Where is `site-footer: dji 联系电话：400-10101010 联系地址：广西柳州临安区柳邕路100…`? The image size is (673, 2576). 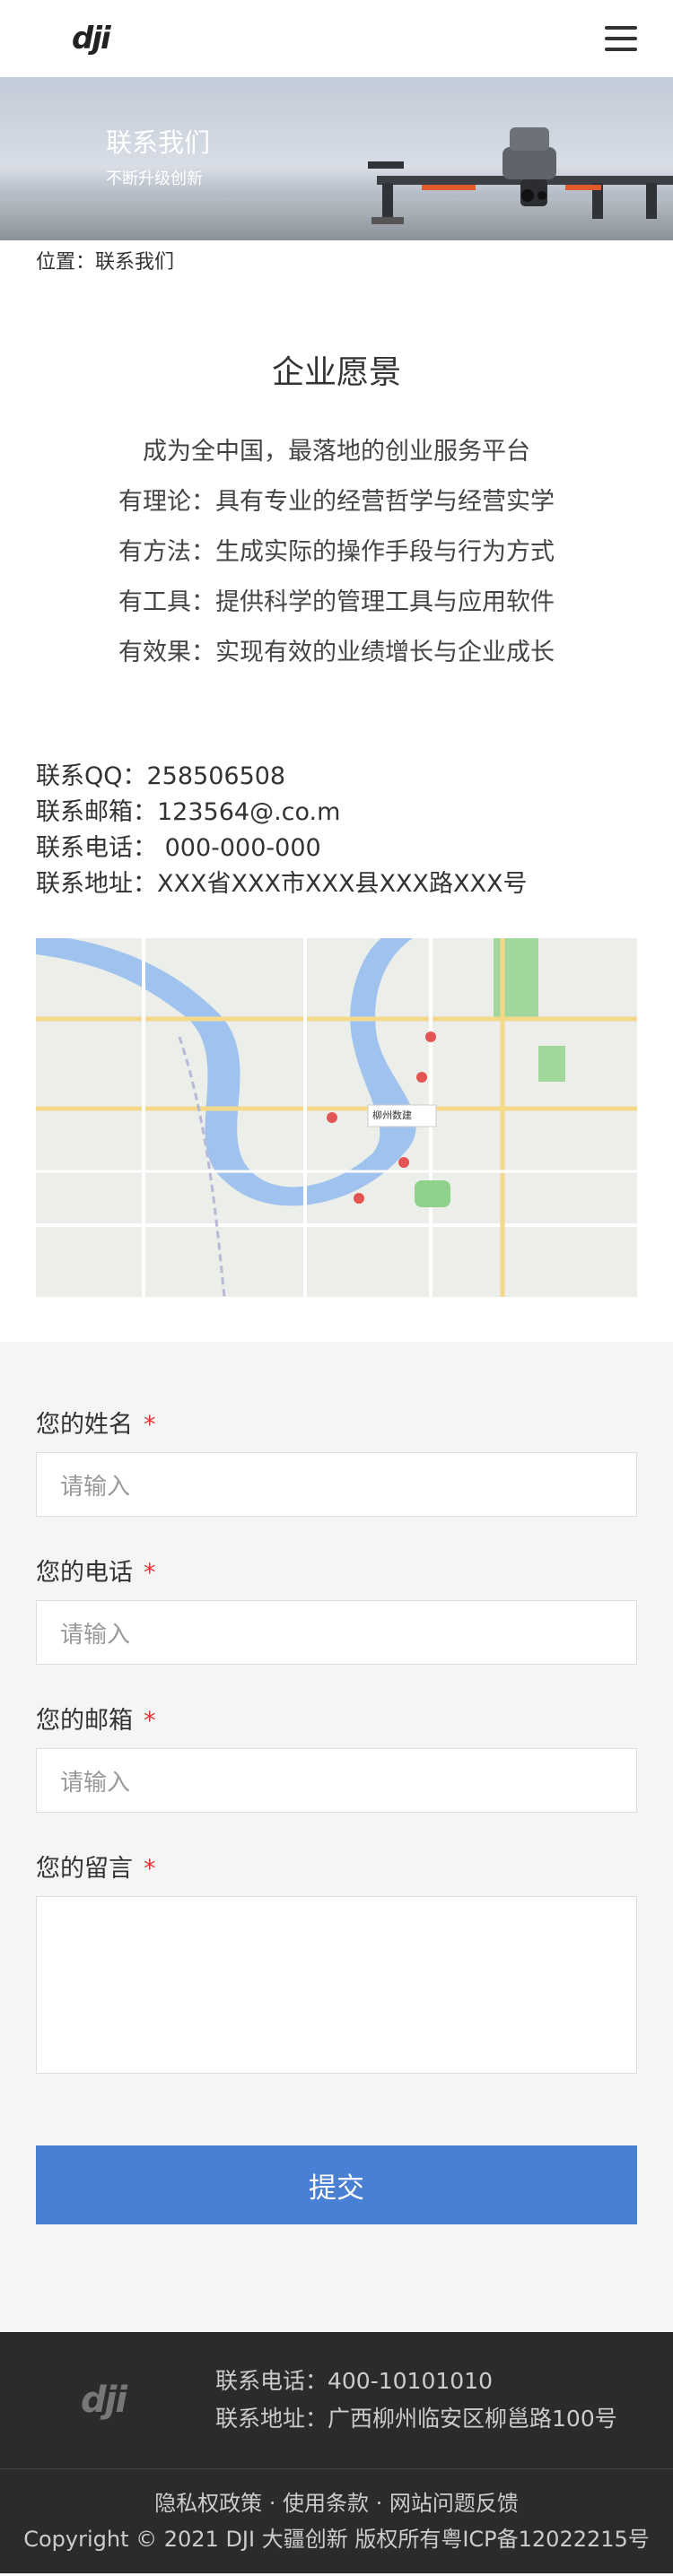
site-footer: dji 联系电话：400-10101010 联系地址：广西柳州临安区柳邕路100… is located at coordinates (336, 2452).